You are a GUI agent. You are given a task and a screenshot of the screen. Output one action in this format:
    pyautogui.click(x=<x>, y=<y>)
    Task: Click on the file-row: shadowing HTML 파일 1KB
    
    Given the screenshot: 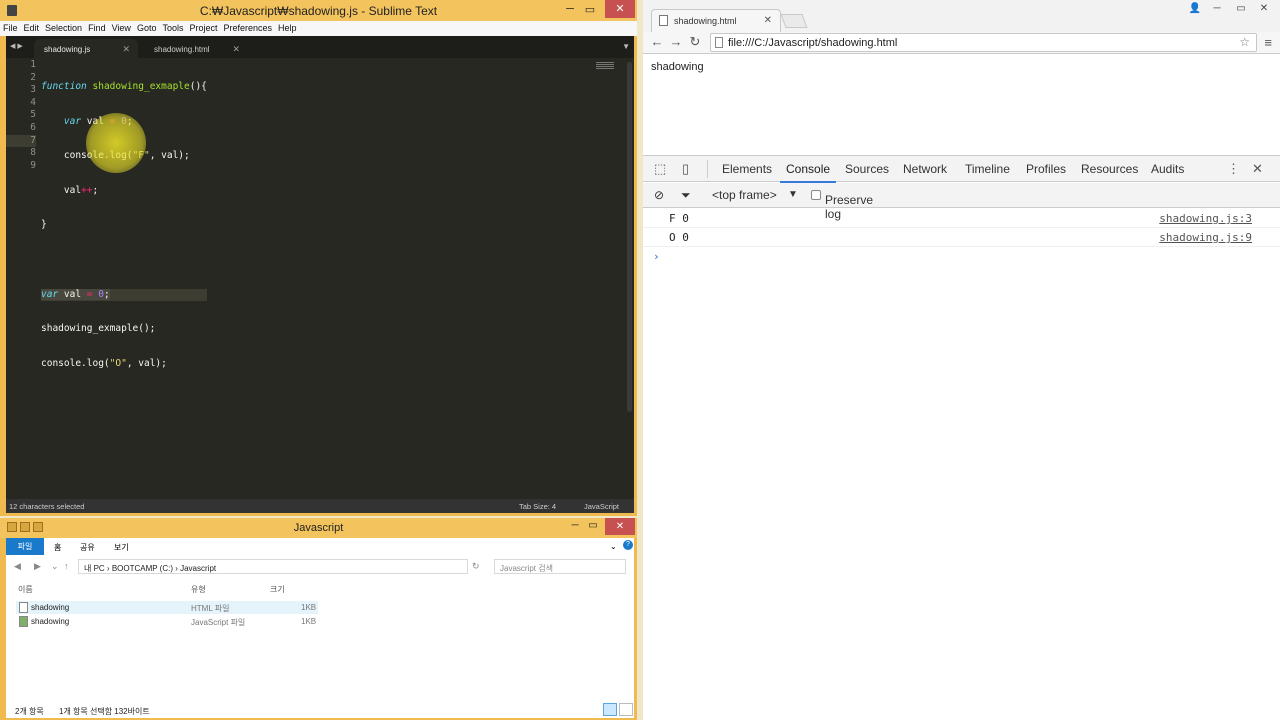 What is the action you would take?
    pyautogui.click(x=167, y=607)
    